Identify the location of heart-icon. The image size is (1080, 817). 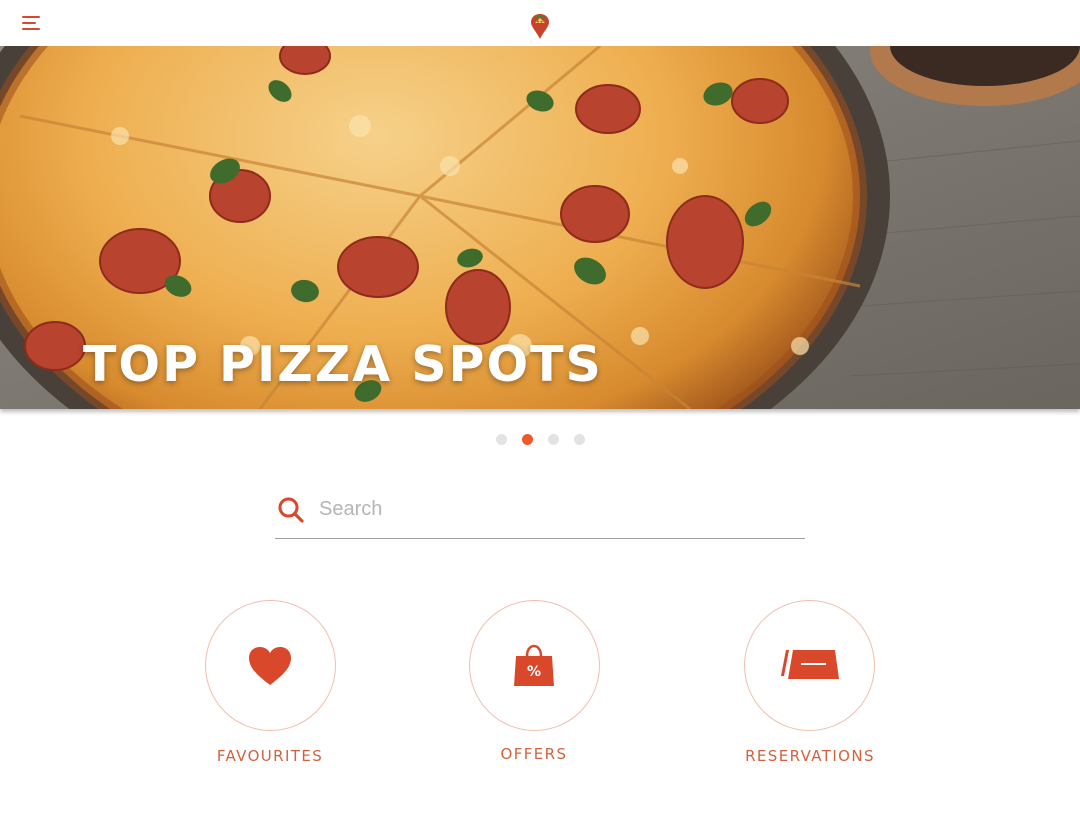
(270, 666).